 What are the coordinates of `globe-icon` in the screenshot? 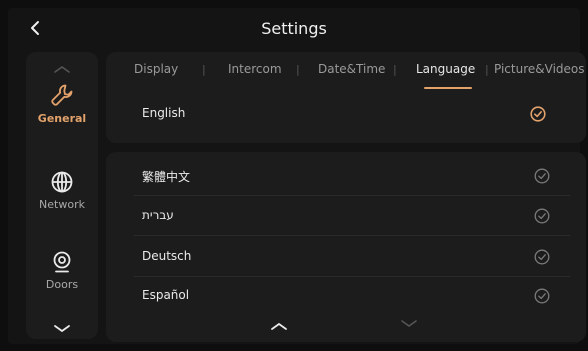 It's located at (62, 182).